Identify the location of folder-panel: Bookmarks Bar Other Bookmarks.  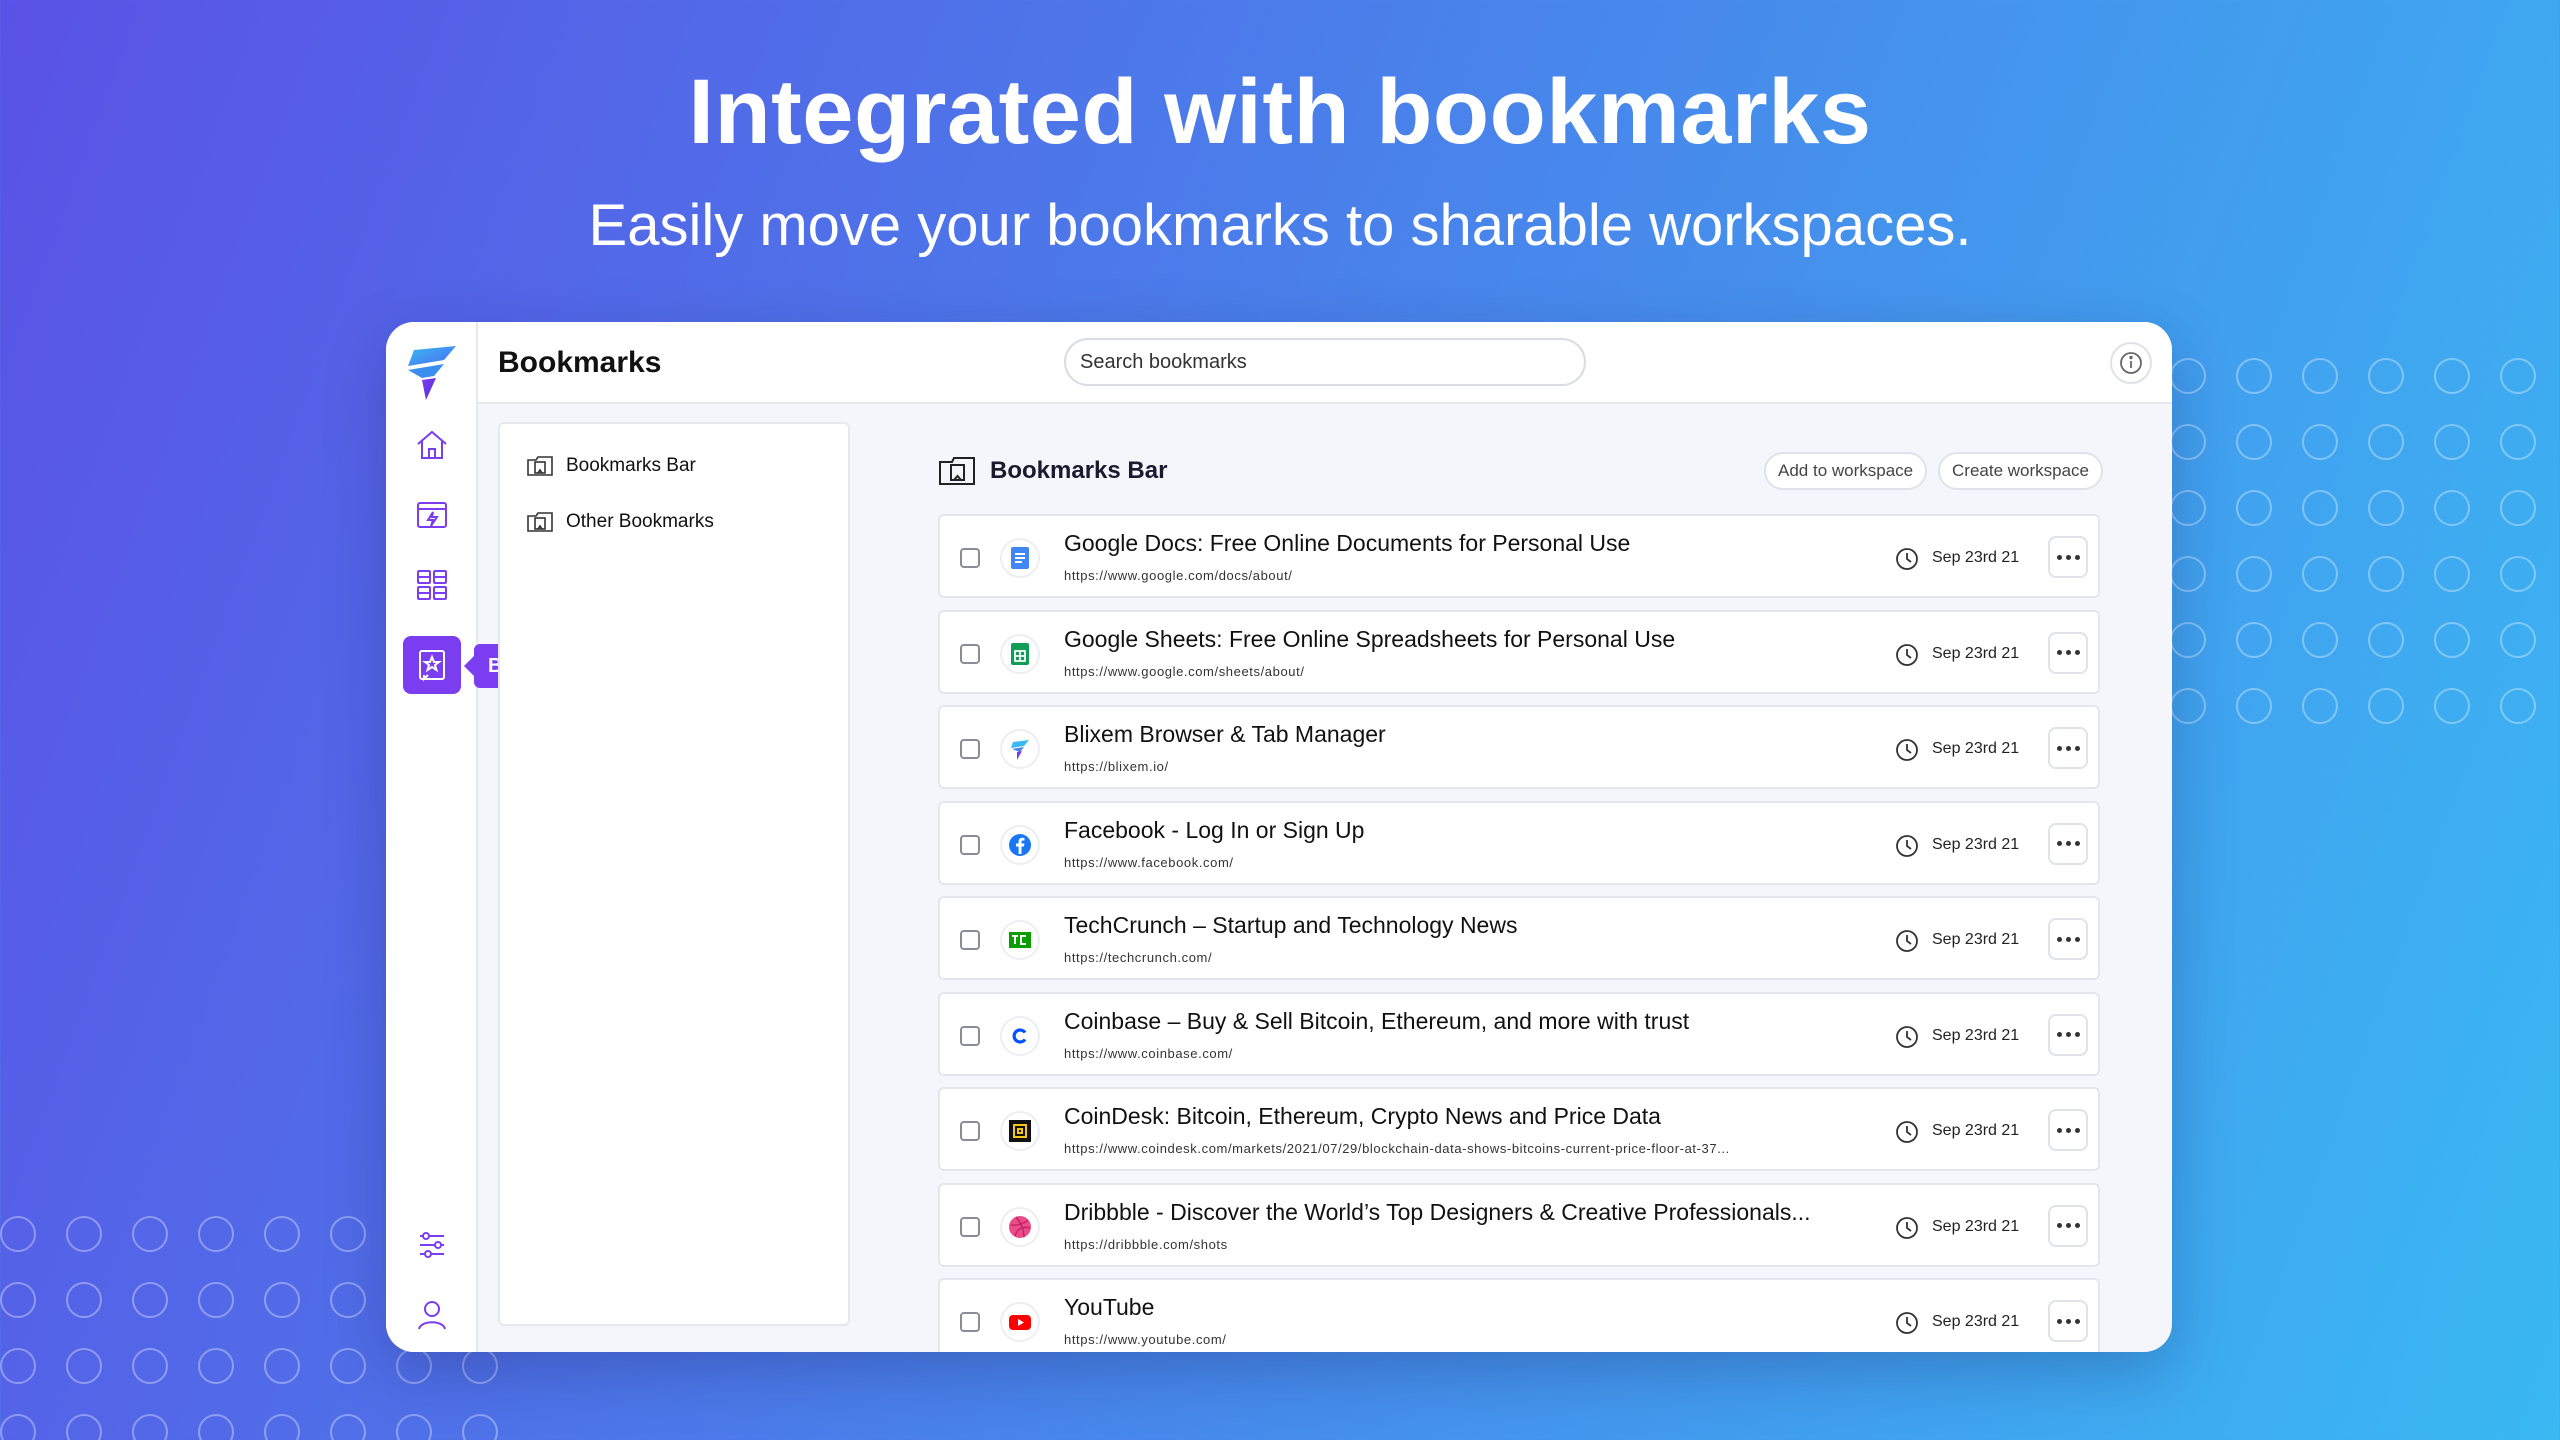
(674, 874).